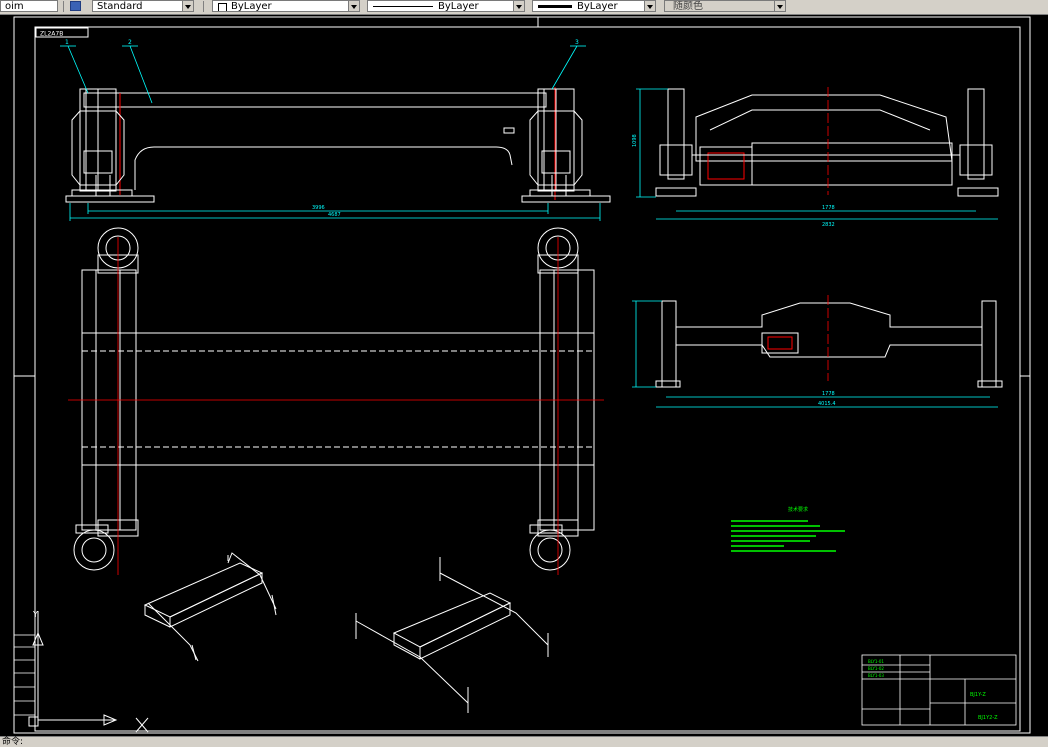  I want to click on balloon-2: 2, so click(130, 42).